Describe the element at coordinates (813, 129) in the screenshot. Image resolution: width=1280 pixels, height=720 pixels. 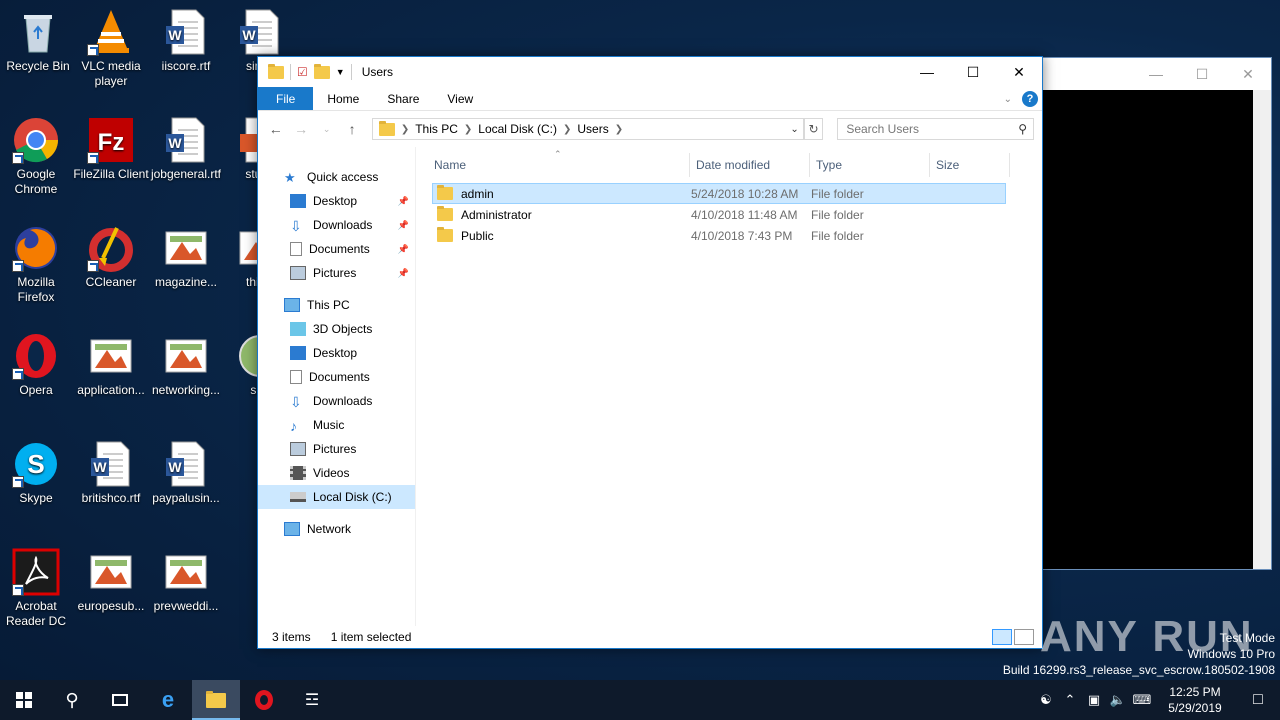
I see `refresh-button: ↻` at that location.